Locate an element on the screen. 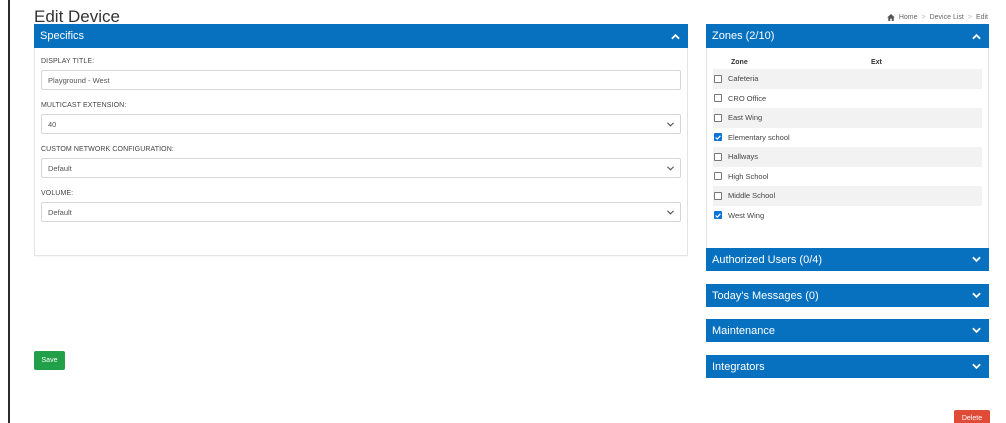 This screenshot has height=423, width=1006. maintenance-panel: Maintenance is located at coordinates (847, 330).